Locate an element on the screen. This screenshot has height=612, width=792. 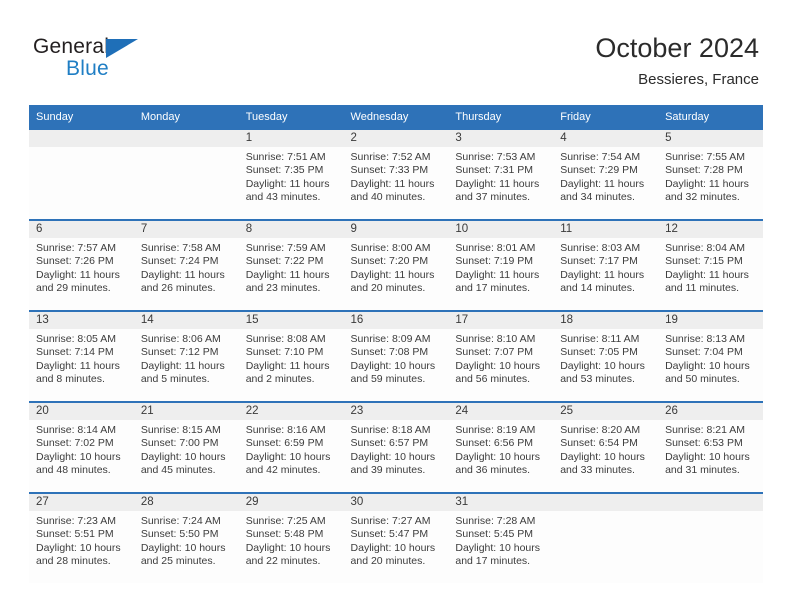
sun-info-sunset: Sunset: 5:47 PM is located at coordinates (389, 534).